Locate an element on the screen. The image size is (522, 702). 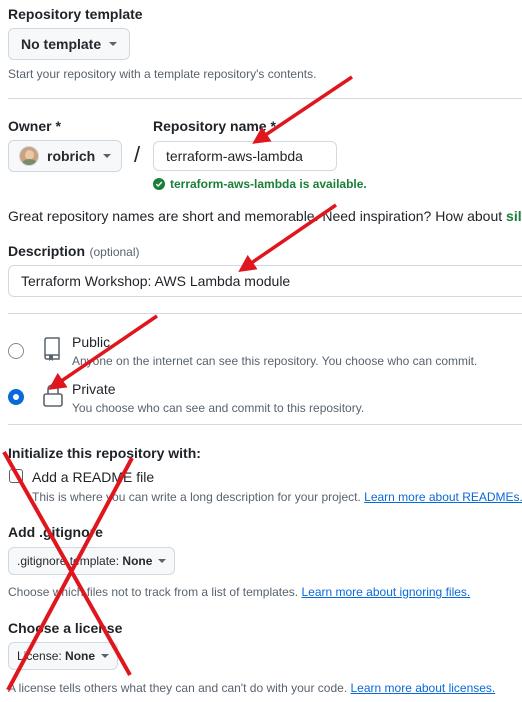
gitignore-heading: Add .gitignore is located at coordinates (55, 532).